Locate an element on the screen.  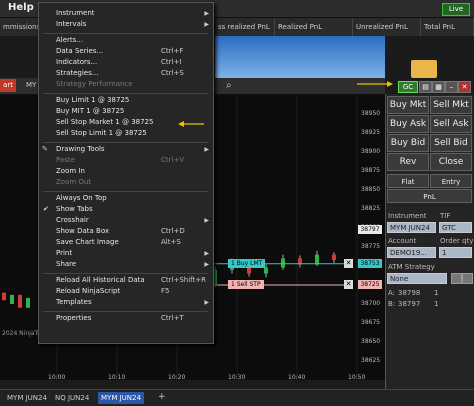
sell-stop-order-label: 1 Sell STP is located at coordinates (246, 284).